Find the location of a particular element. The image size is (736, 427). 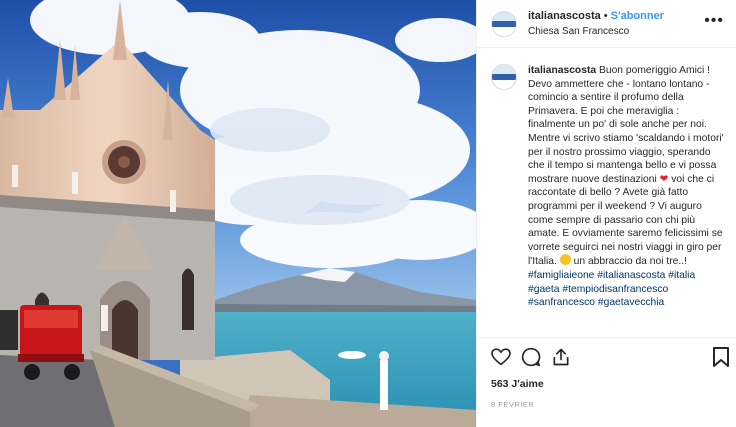

action-icons is located at coordinates (606, 357).